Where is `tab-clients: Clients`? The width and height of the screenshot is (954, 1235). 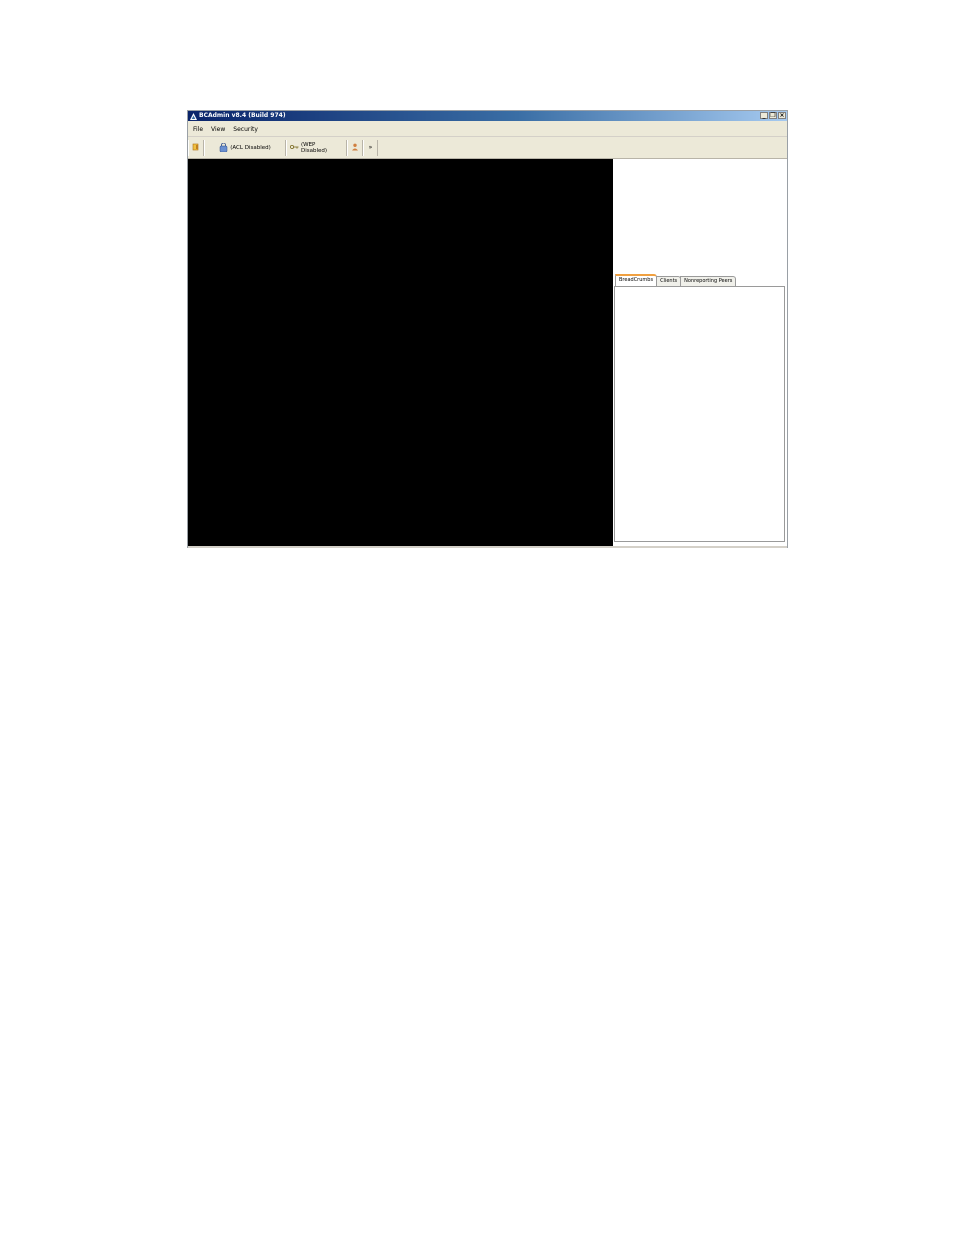
tab-clients: Clients is located at coordinates (669, 281).